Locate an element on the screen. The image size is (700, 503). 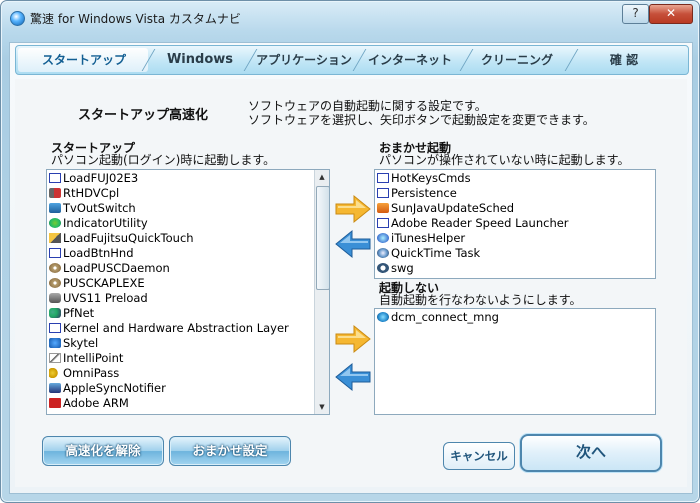
omakase-setting-button: おまかせ設定 is located at coordinates (230, 451).